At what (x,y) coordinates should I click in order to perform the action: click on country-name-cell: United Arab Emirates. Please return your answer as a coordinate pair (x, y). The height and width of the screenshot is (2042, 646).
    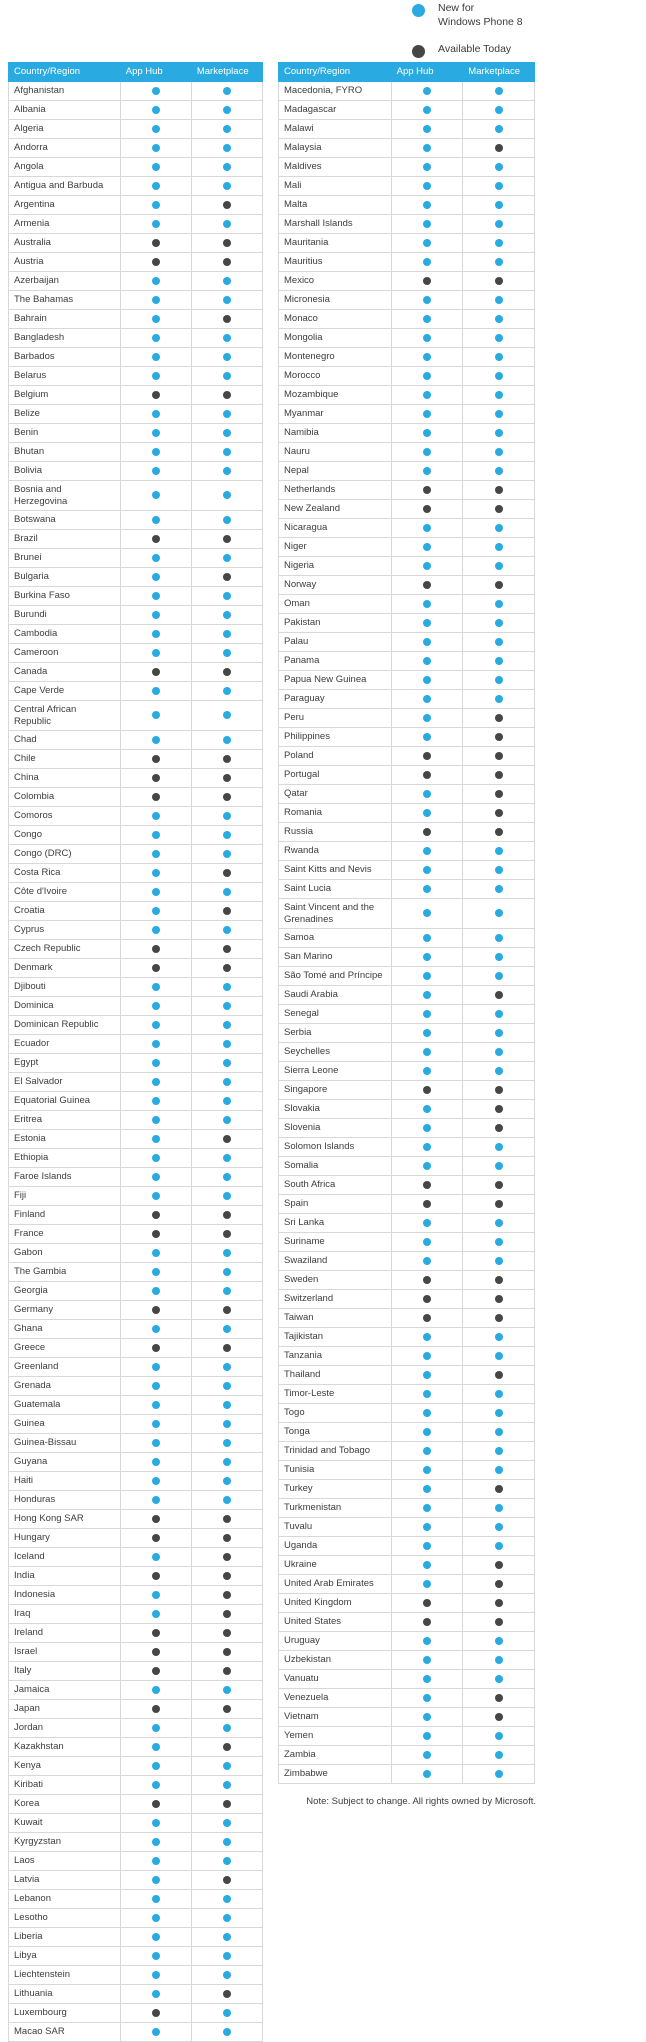
    Looking at the image, I should click on (335, 1584).